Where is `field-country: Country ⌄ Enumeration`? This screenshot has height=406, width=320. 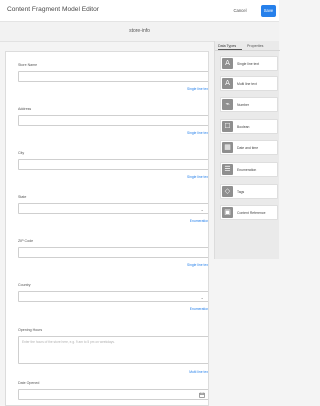 field-country: Country ⌄ Enumeration is located at coordinates (113, 298).